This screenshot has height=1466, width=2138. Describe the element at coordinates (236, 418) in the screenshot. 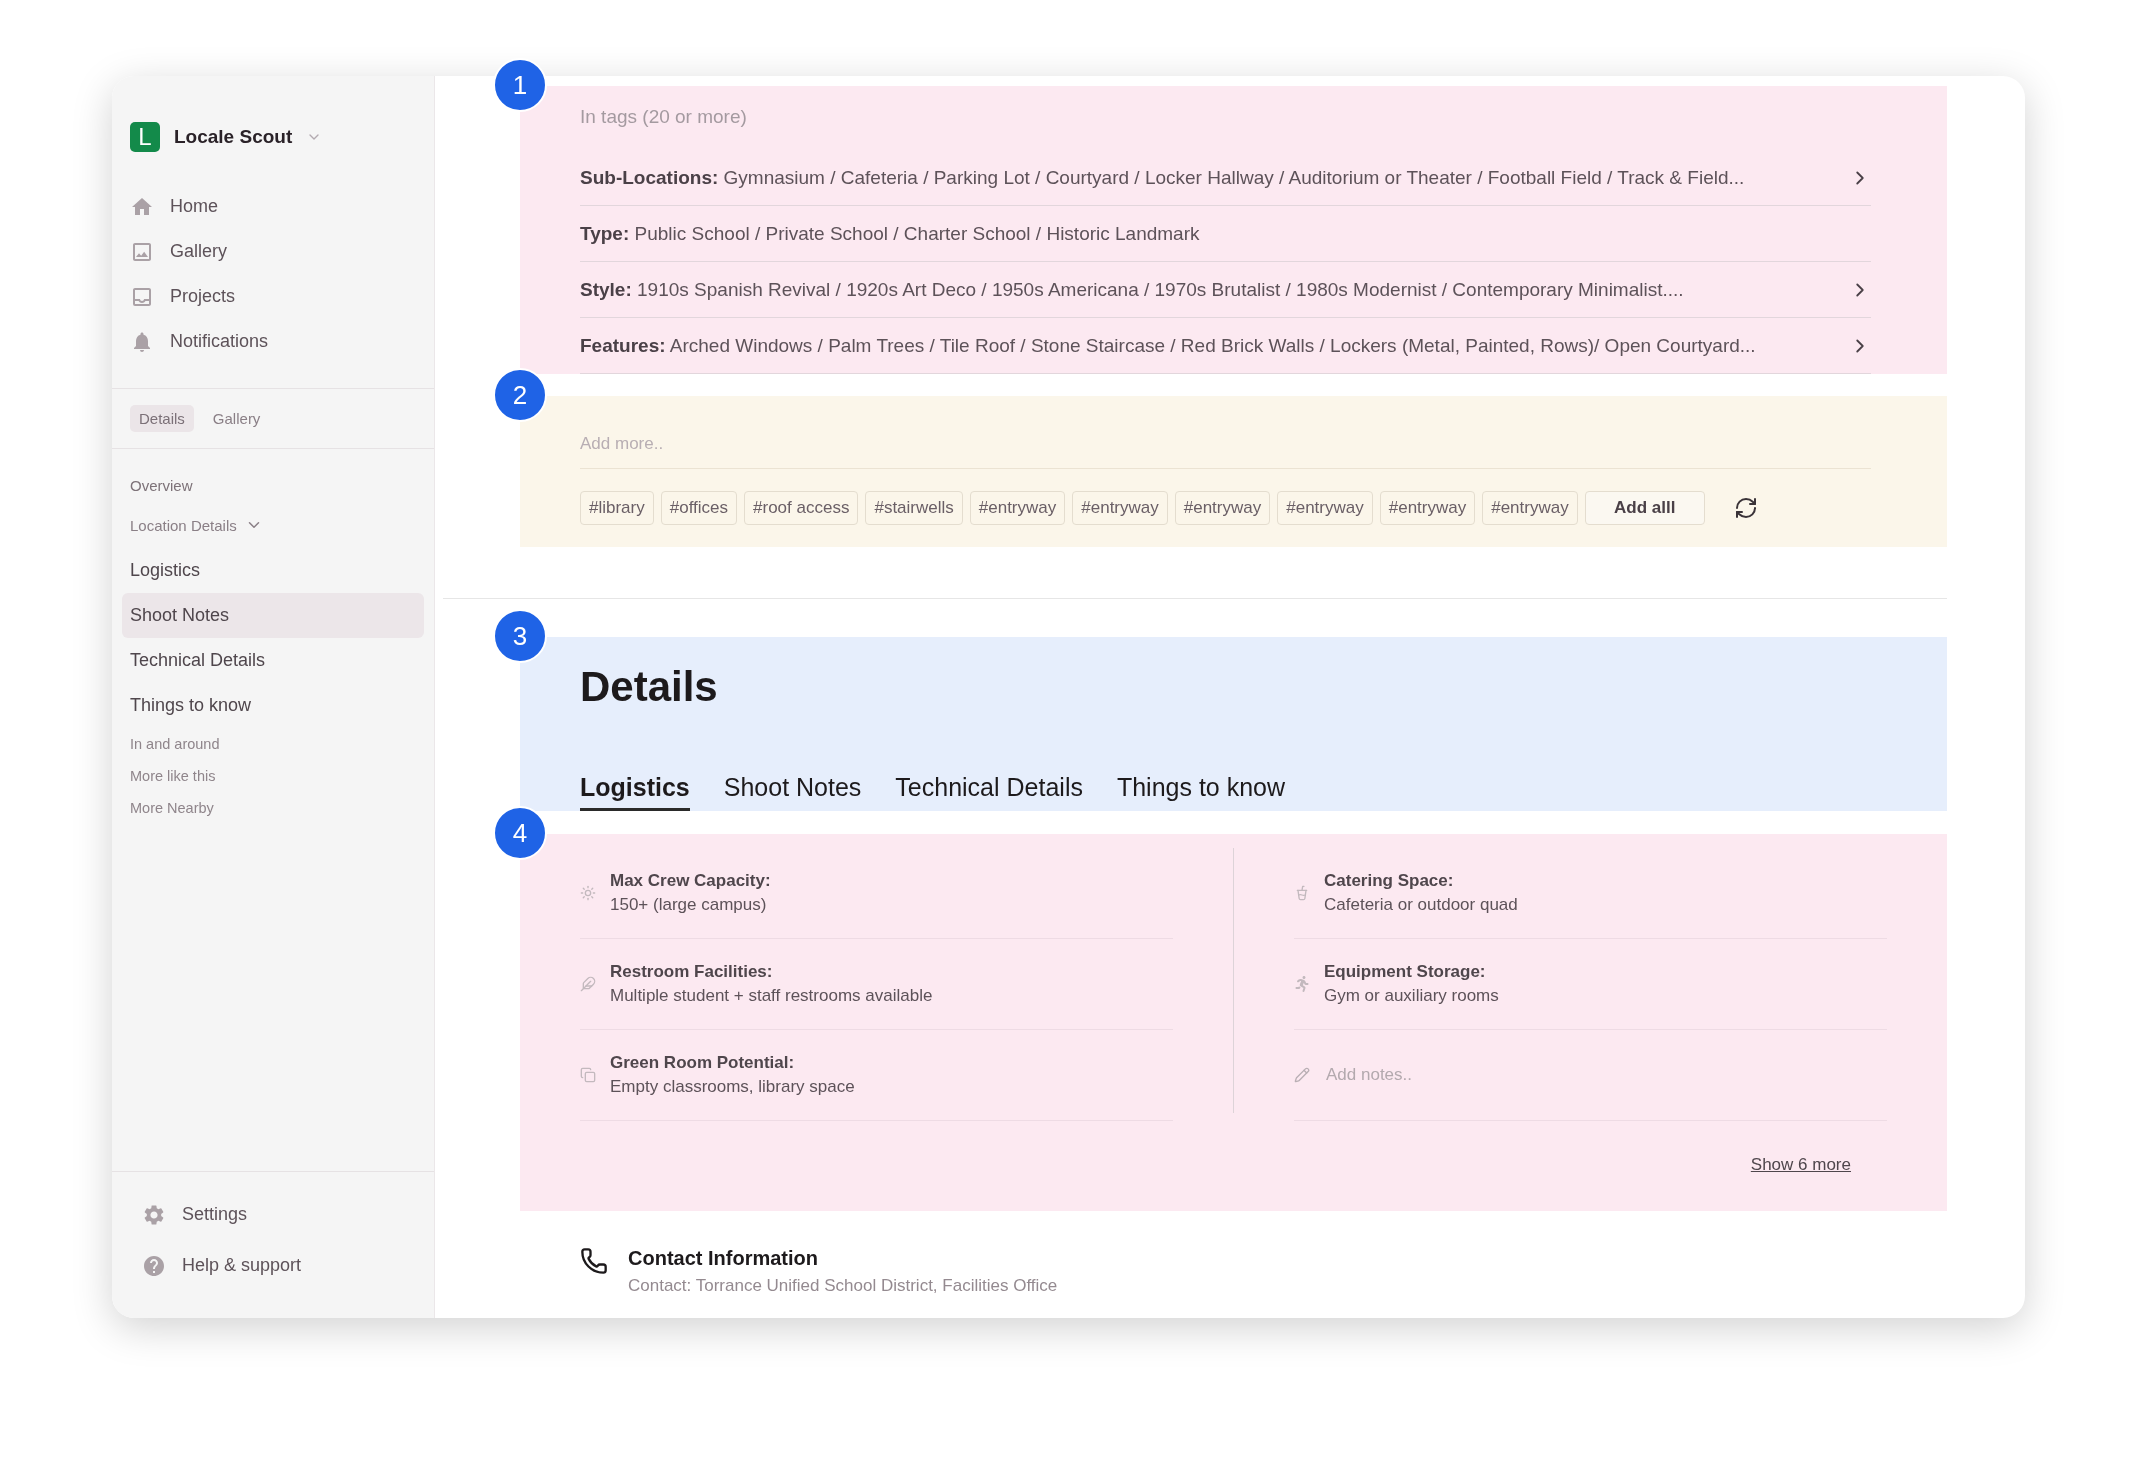

I see `sidebar-tab: Gallery` at that location.